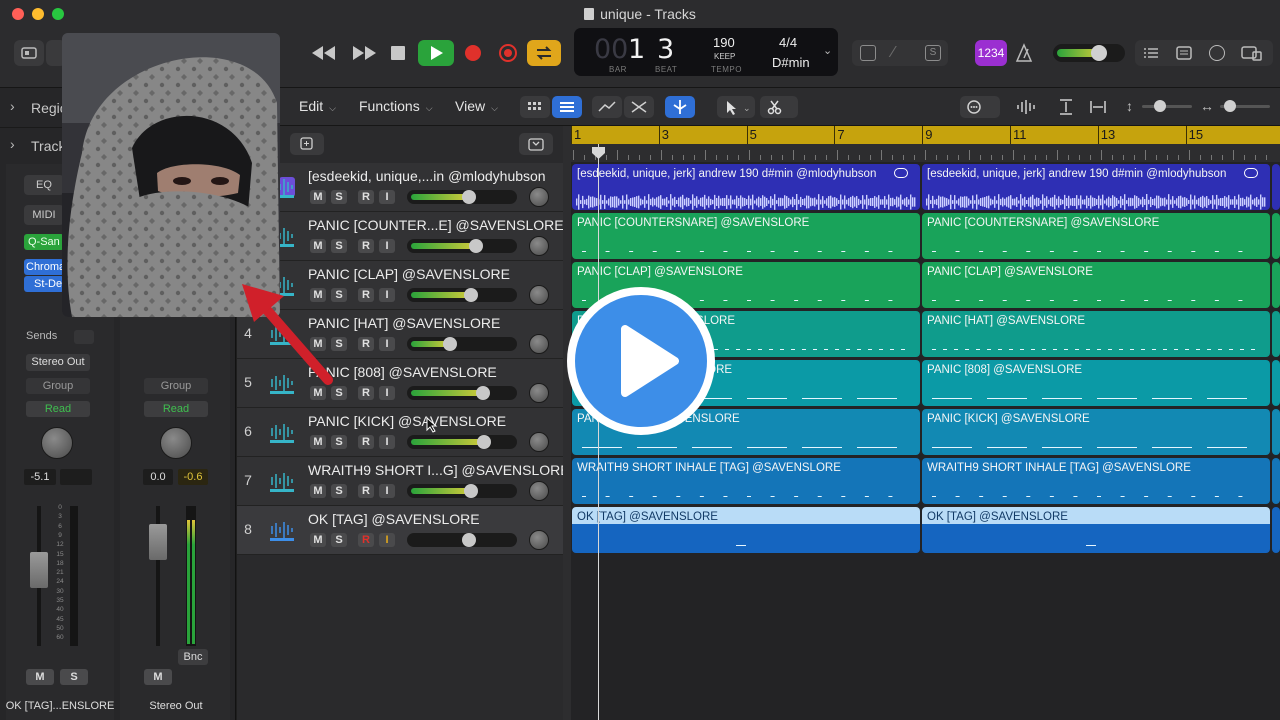 The width and height of the screenshot is (1280, 720). What do you see at coordinates (436, 53) in the screenshot?
I see `play-button` at bounding box center [436, 53].